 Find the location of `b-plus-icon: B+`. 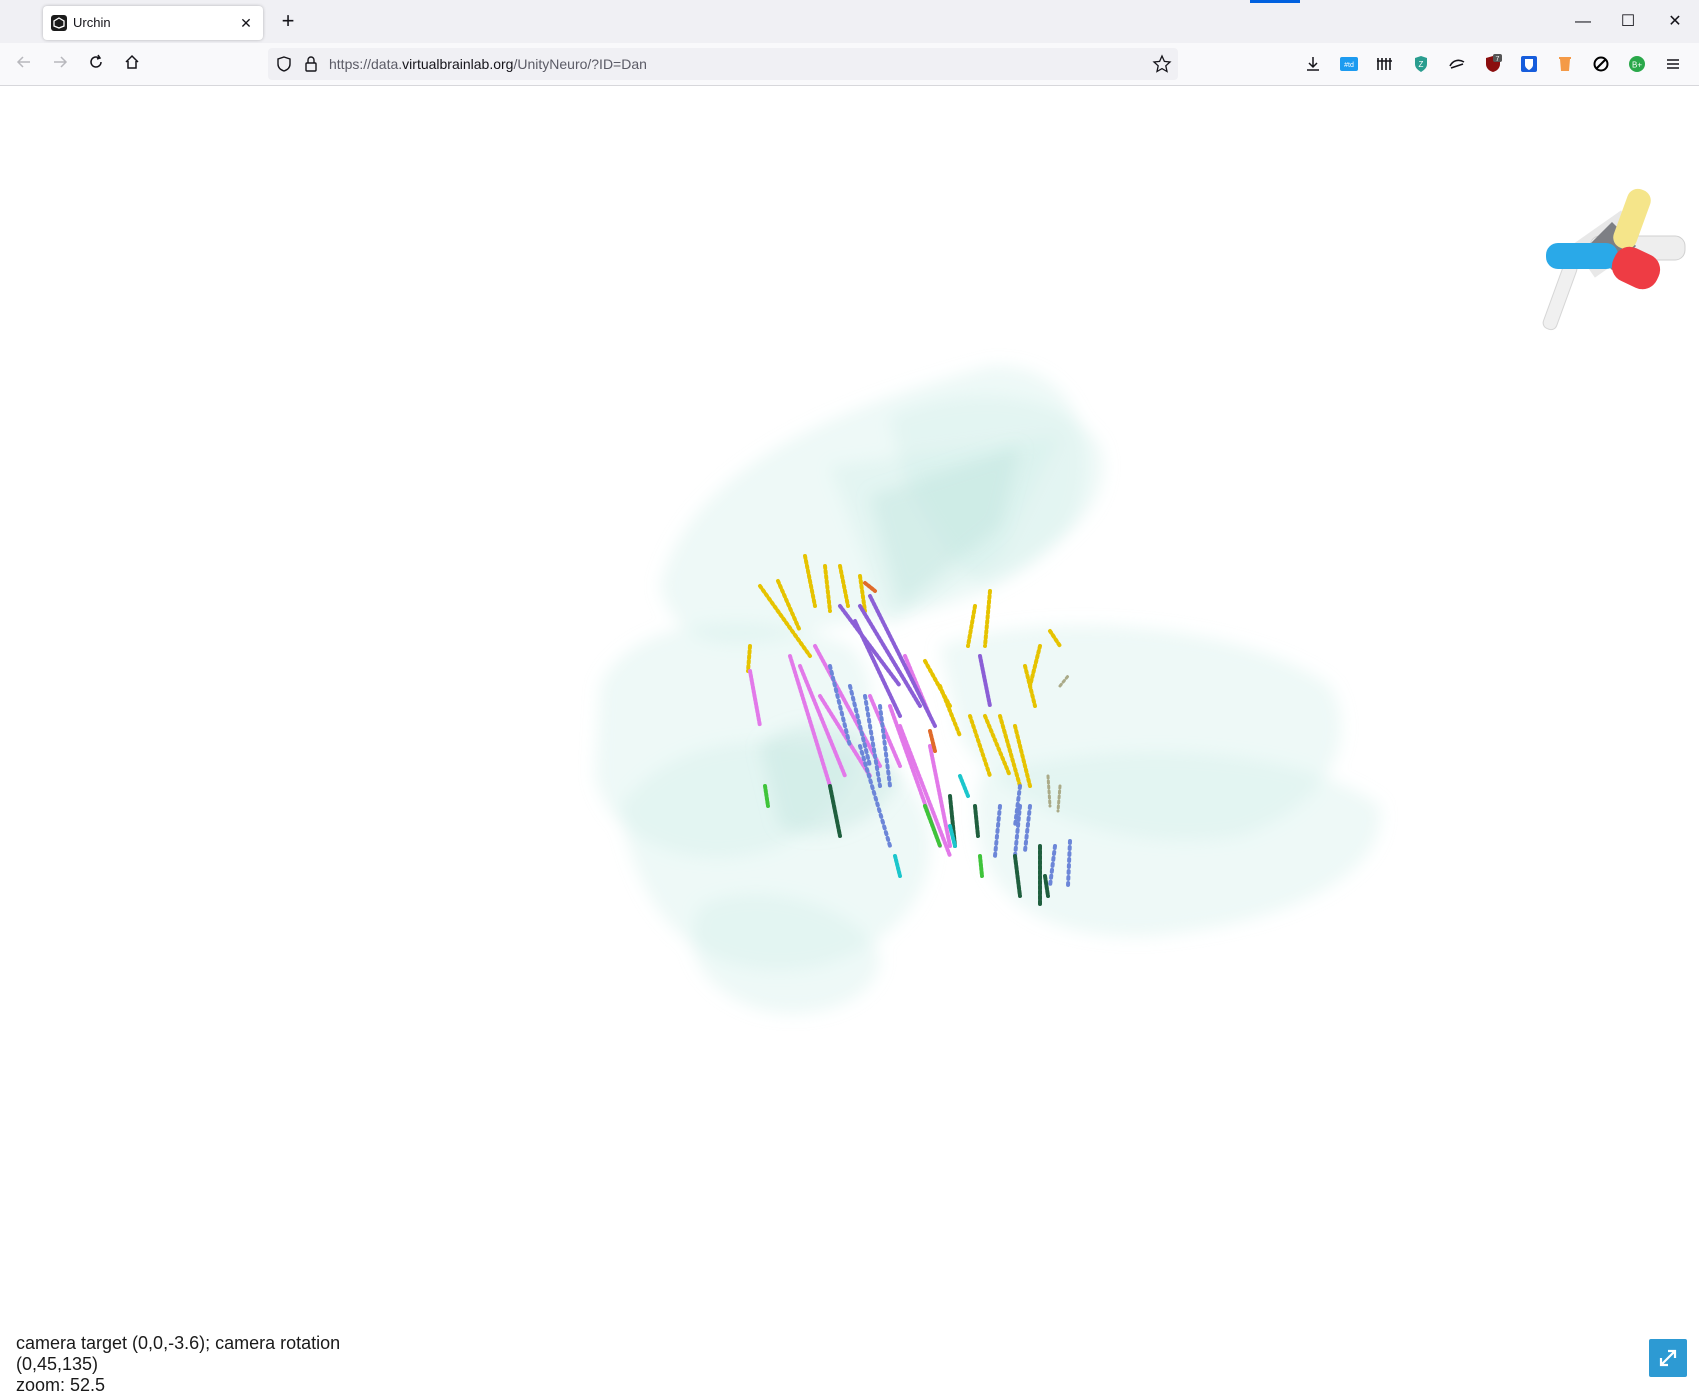

b-plus-icon: B+ is located at coordinates (1637, 64).